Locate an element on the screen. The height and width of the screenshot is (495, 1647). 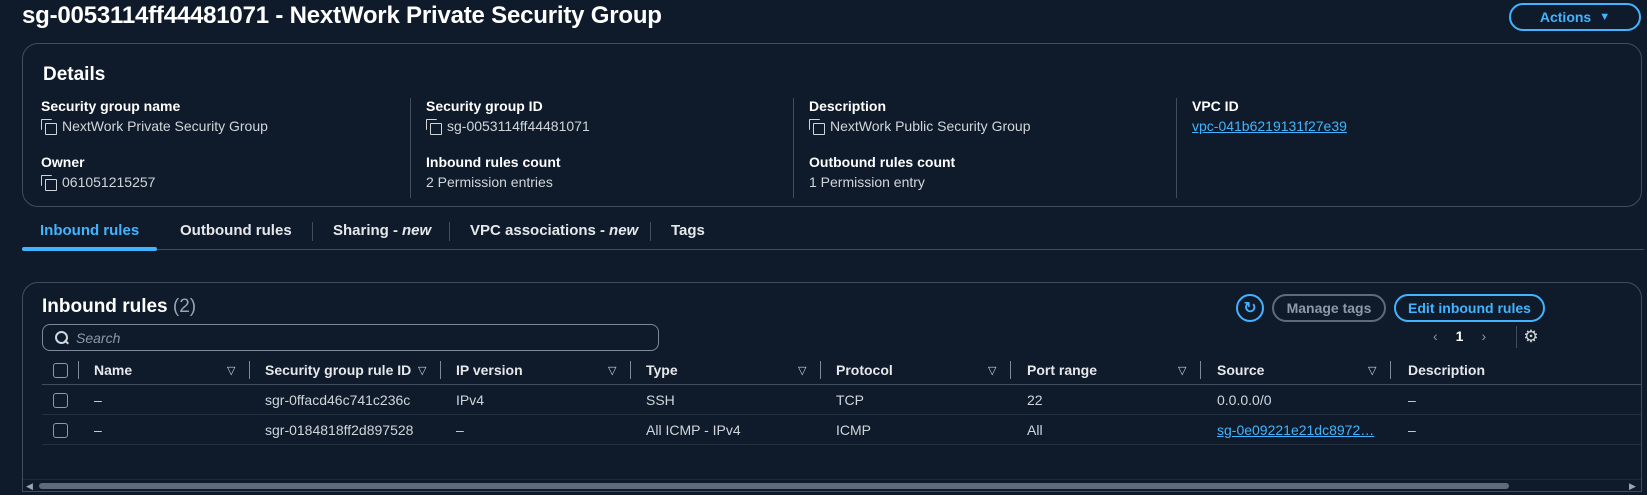
tab-sharing-label: Sharing - is located at coordinates (366, 230).